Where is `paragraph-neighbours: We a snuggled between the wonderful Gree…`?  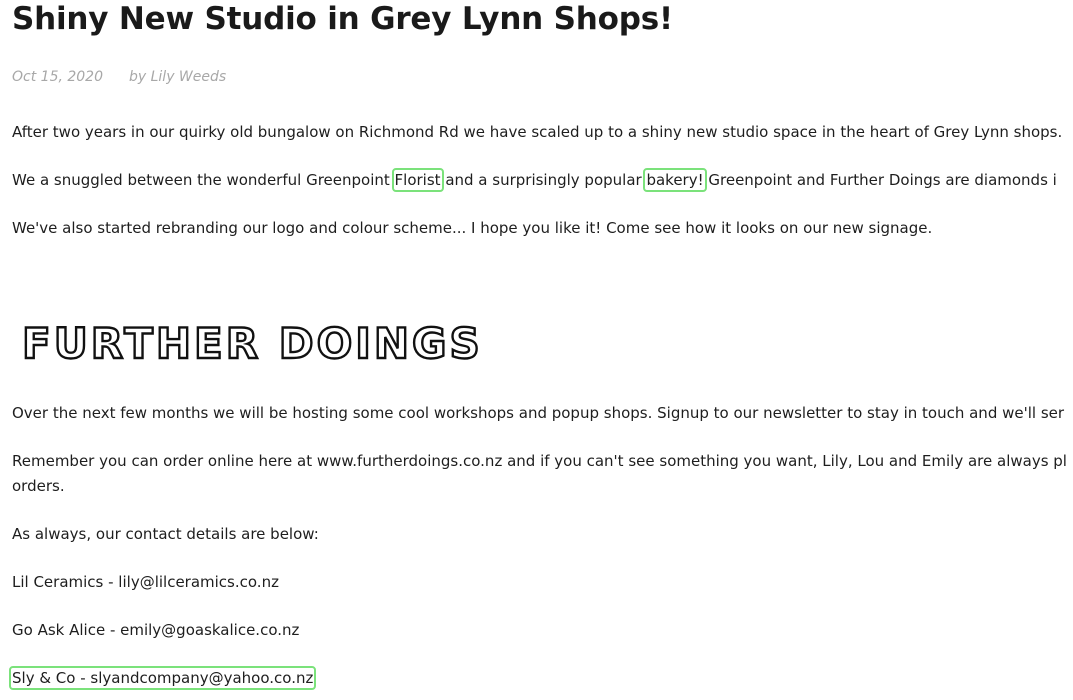
paragraph-neighbours: We a snuggled between the wonderful Gree… is located at coordinates (534, 180).